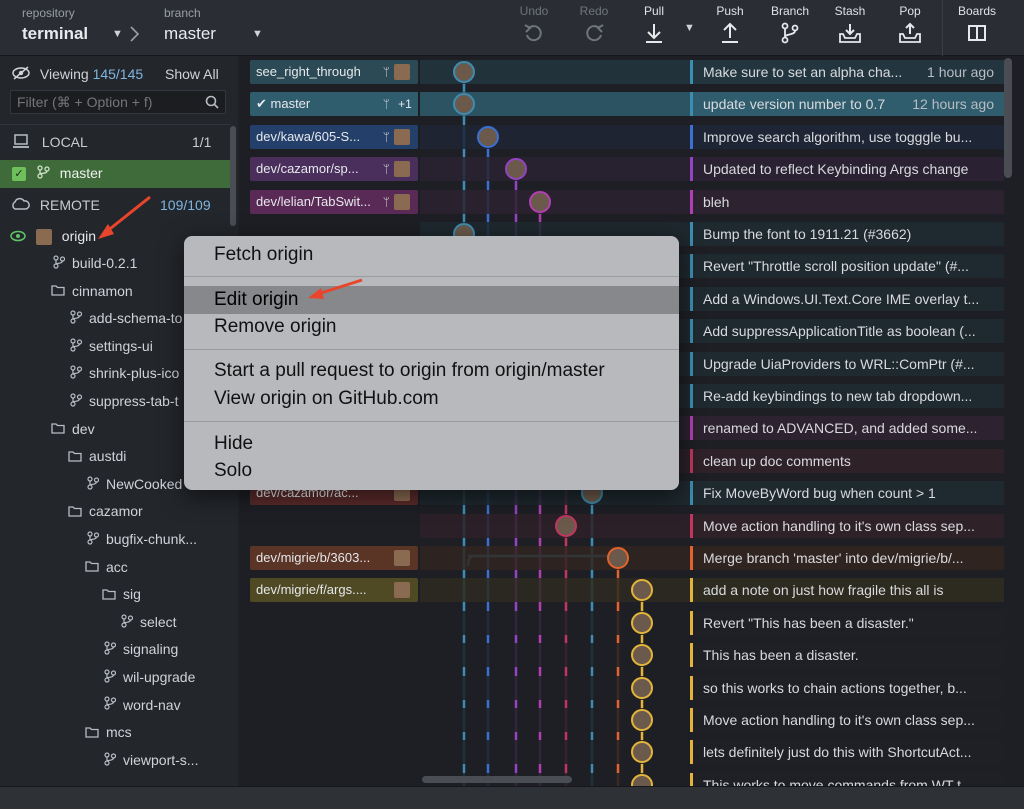  I want to click on branch-button: Branch, so click(790, 28).